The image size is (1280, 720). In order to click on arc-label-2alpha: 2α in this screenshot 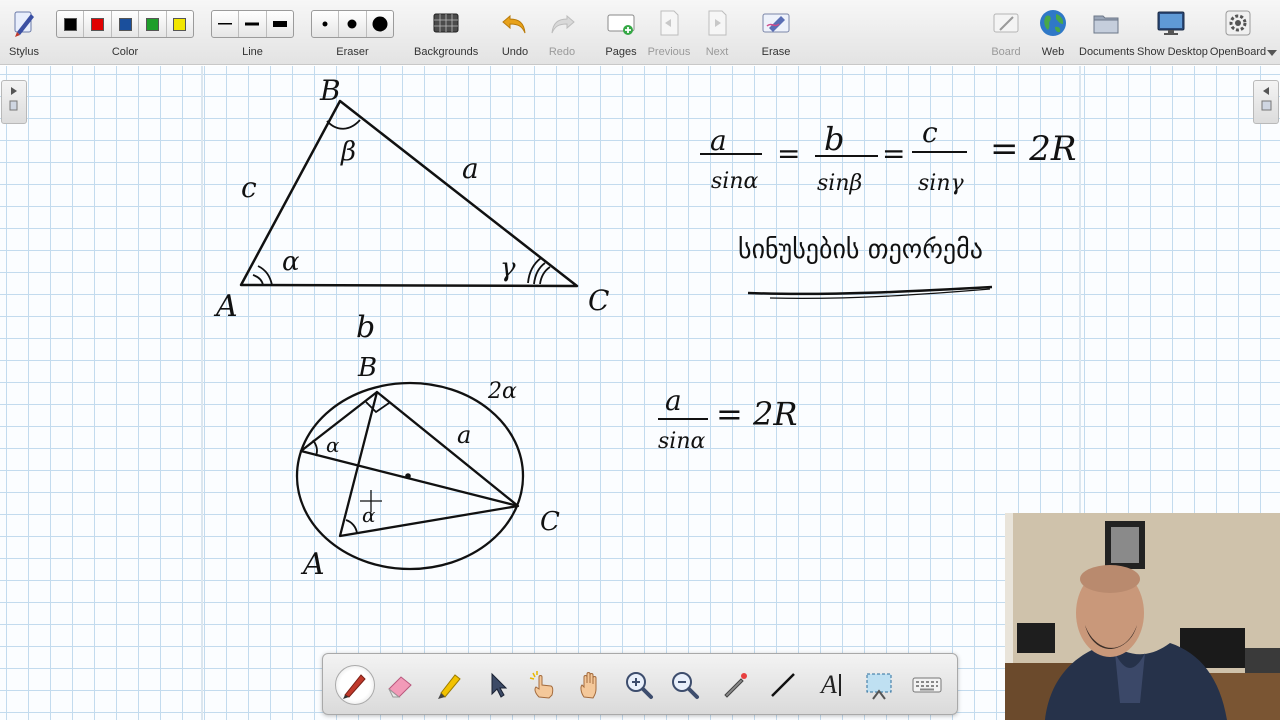, I will do `click(502, 391)`.